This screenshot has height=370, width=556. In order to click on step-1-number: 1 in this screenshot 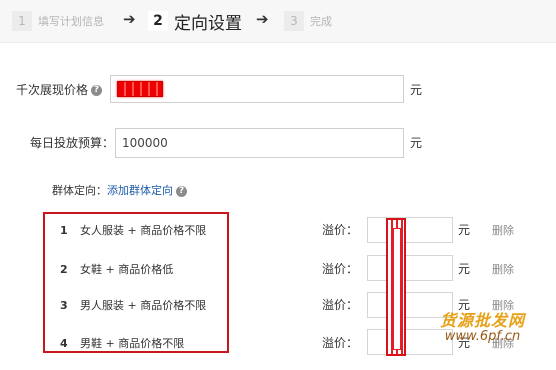, I will do `click(22, 21)`.